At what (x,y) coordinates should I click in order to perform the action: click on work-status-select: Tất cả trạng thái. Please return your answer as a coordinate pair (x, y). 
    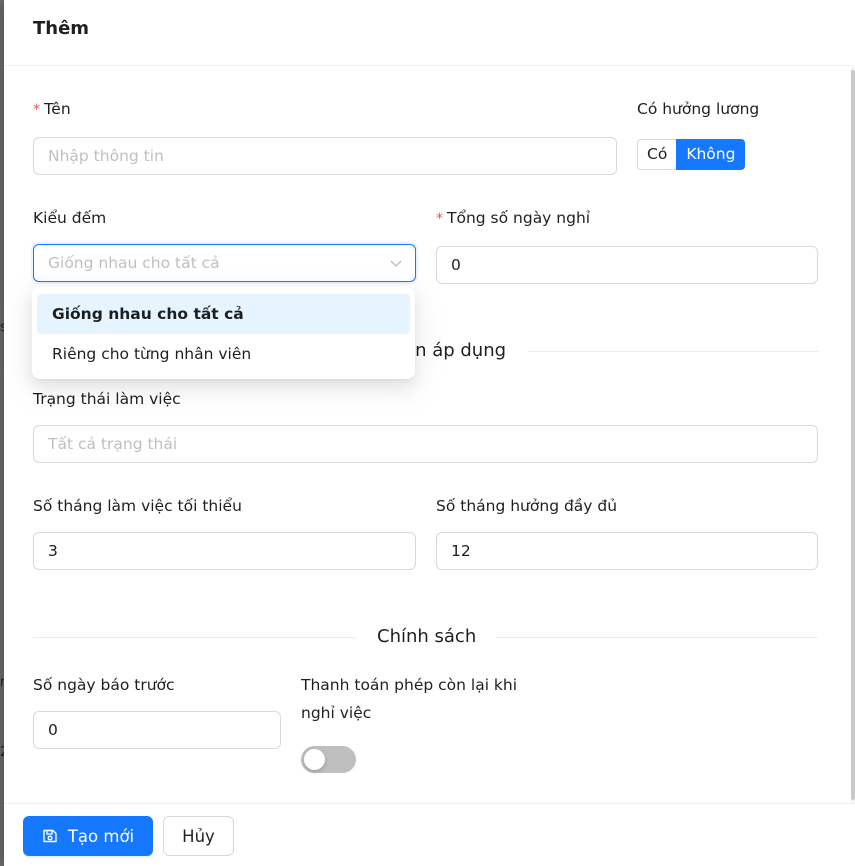
    Looking at the image, I should click on (425, 444).